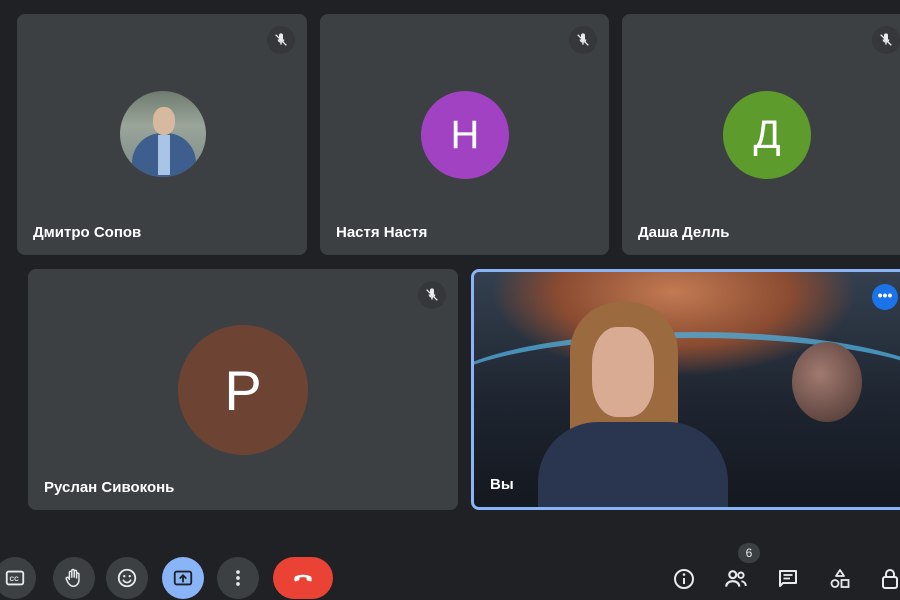  I want to click on participant-name: Вы, so click(502, 484).